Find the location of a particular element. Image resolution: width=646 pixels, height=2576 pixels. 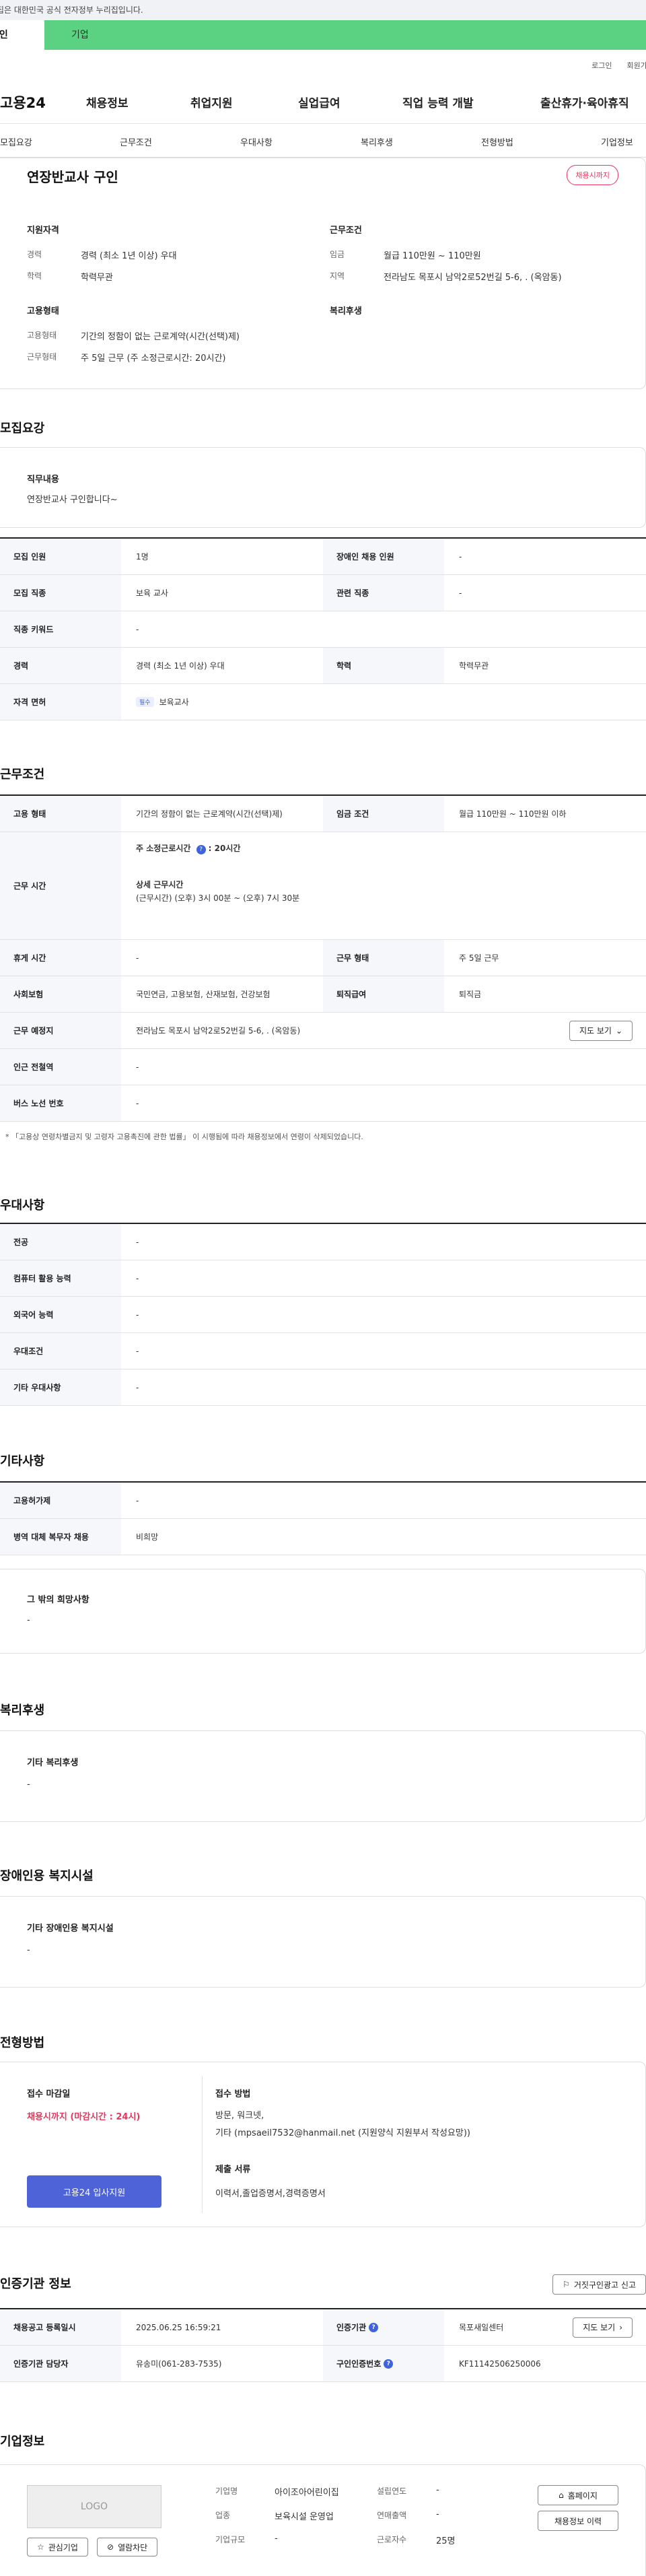

agency-map-button: 지도 보기 › is located at coordinates (603, 2328).